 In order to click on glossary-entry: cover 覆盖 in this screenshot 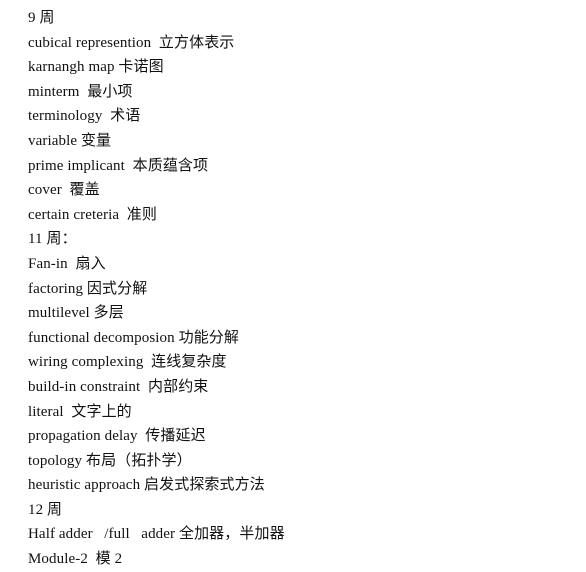, I will do `click(64, 190)`.